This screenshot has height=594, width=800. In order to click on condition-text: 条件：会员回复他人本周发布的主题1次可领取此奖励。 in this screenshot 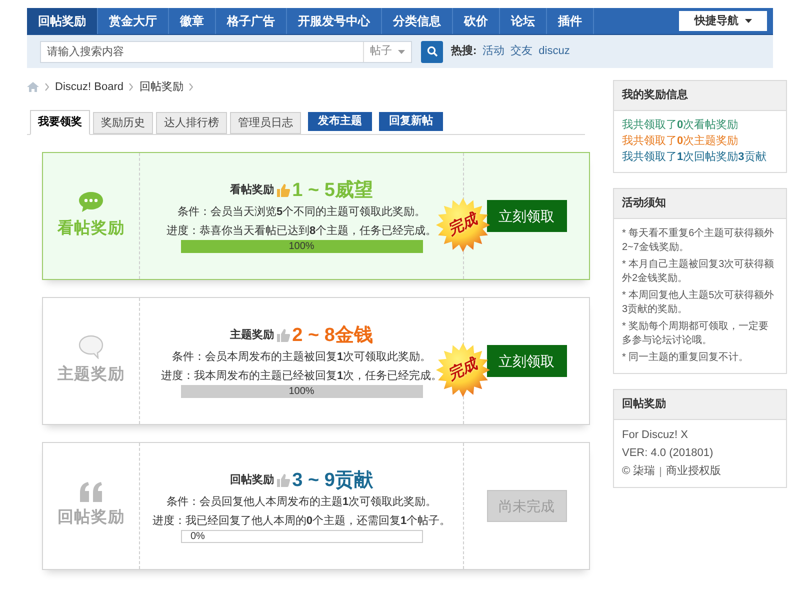, I will do `click(301, 502)`.